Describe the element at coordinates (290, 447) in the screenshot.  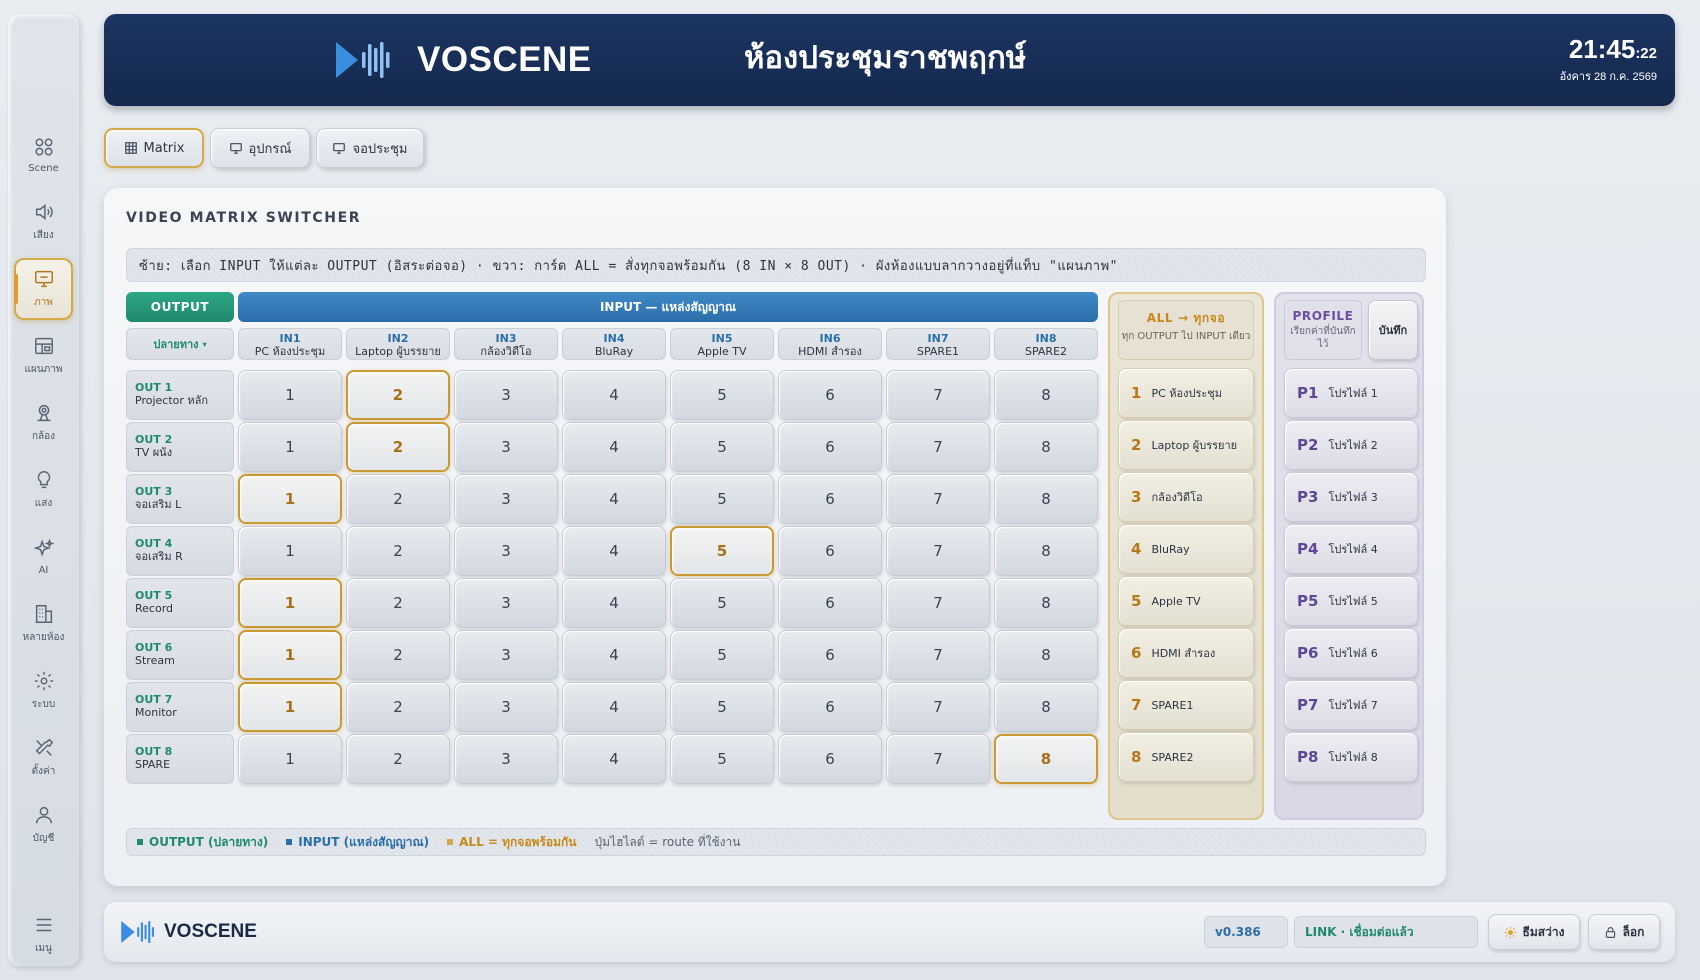
I see `route-button-out2-in1: 1` at that location.